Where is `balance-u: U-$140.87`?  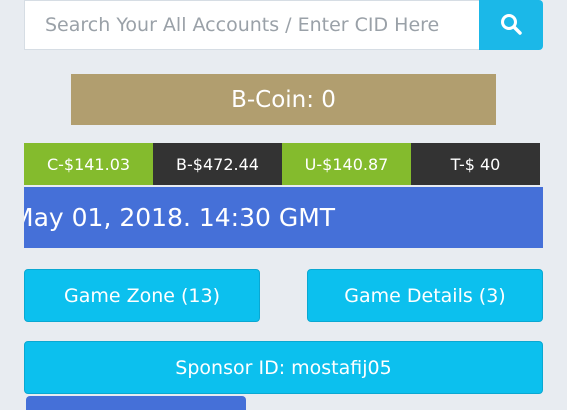
balance-u: U-$140.87 is located at coordinates (346, 164).